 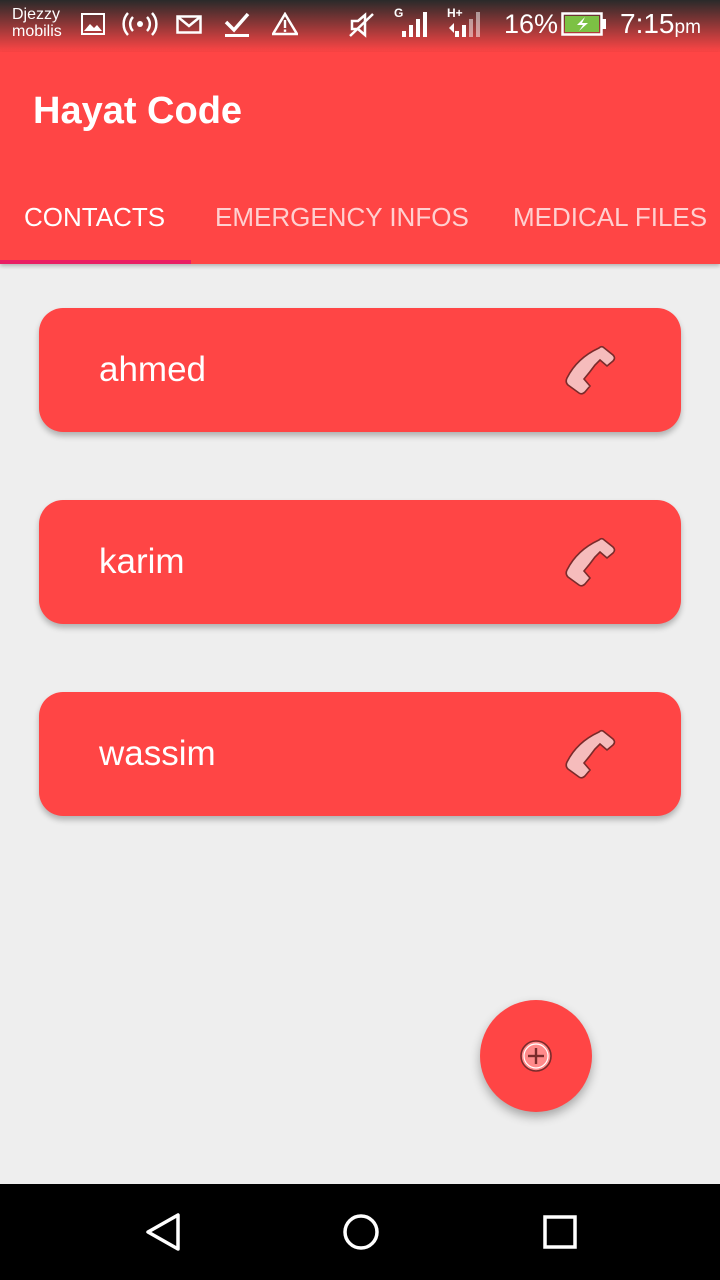 What do you see at coordinates (360, 562) in the screenshot?
I see `contact-card-karim: karim` at bounding box center [360, 562].